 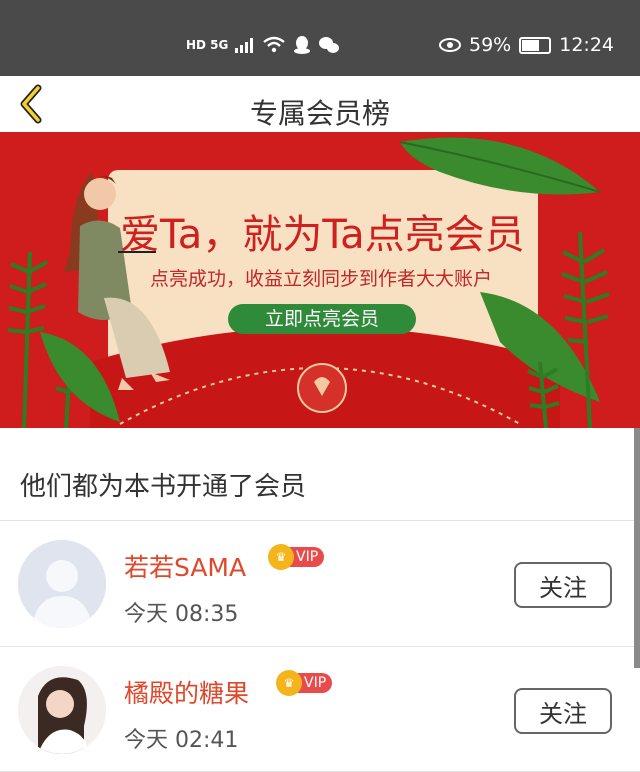 I want to click on page-title: 专属会员榜, so click(x=319, y=113).